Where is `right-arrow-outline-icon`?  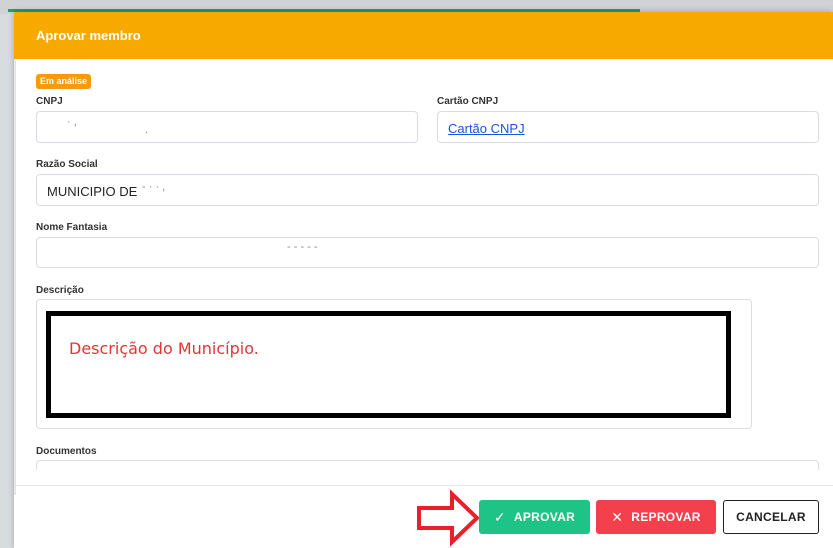
right-arrow-outline-icon is located at coordinates (448, 518).